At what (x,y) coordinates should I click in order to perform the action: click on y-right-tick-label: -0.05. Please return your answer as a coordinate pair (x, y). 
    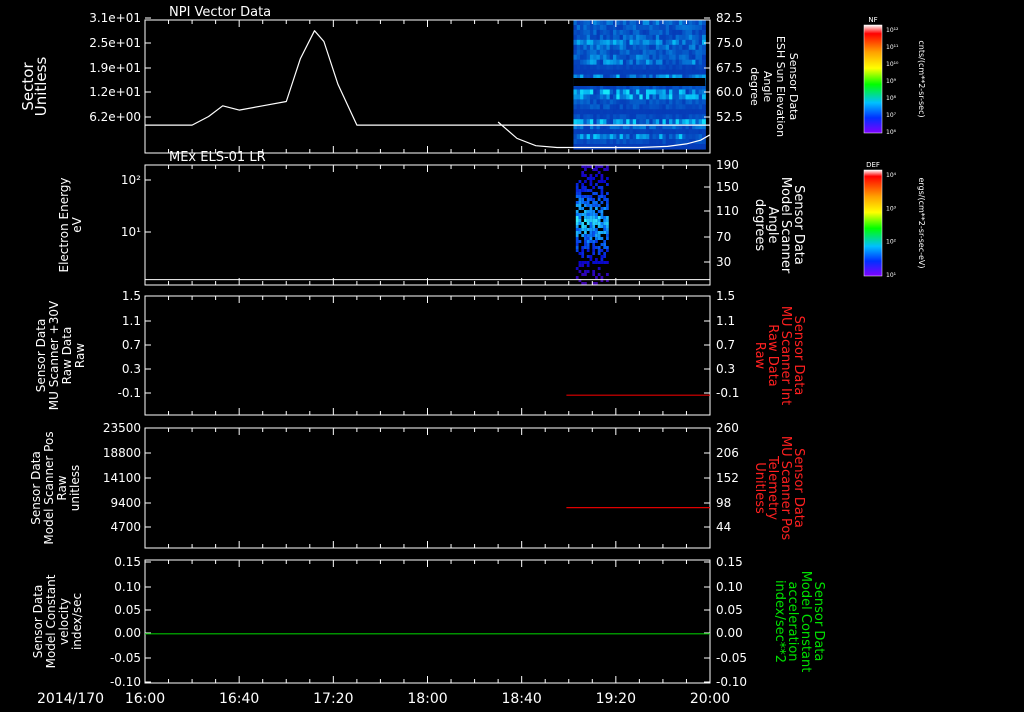
    Looking at the image, I should click on (731, 658).